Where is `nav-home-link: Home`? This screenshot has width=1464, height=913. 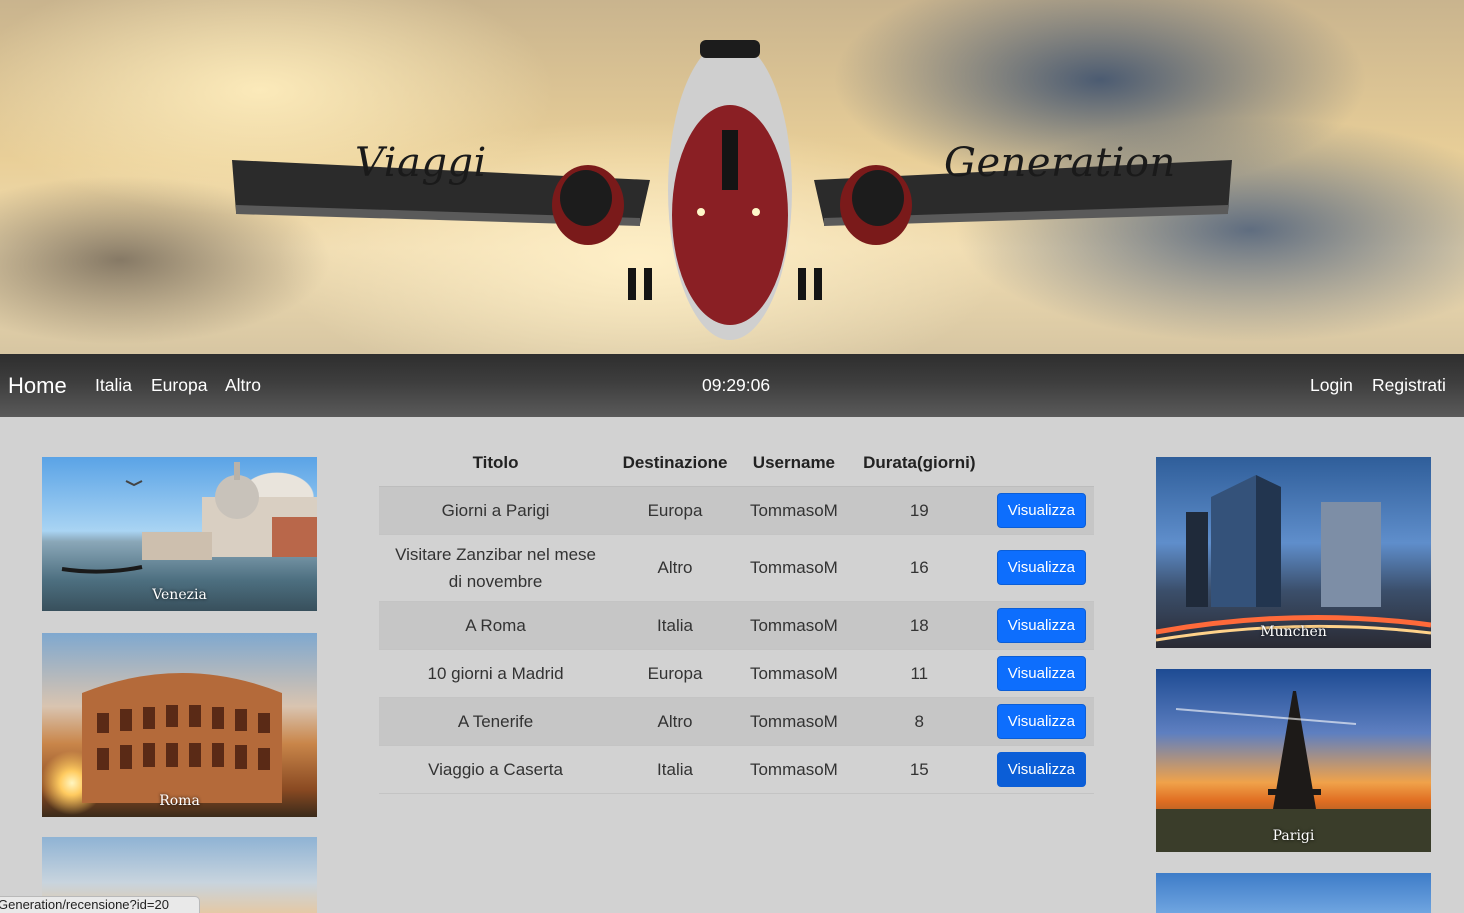
nav-home-link: Home is located at coordinates (37, 386).